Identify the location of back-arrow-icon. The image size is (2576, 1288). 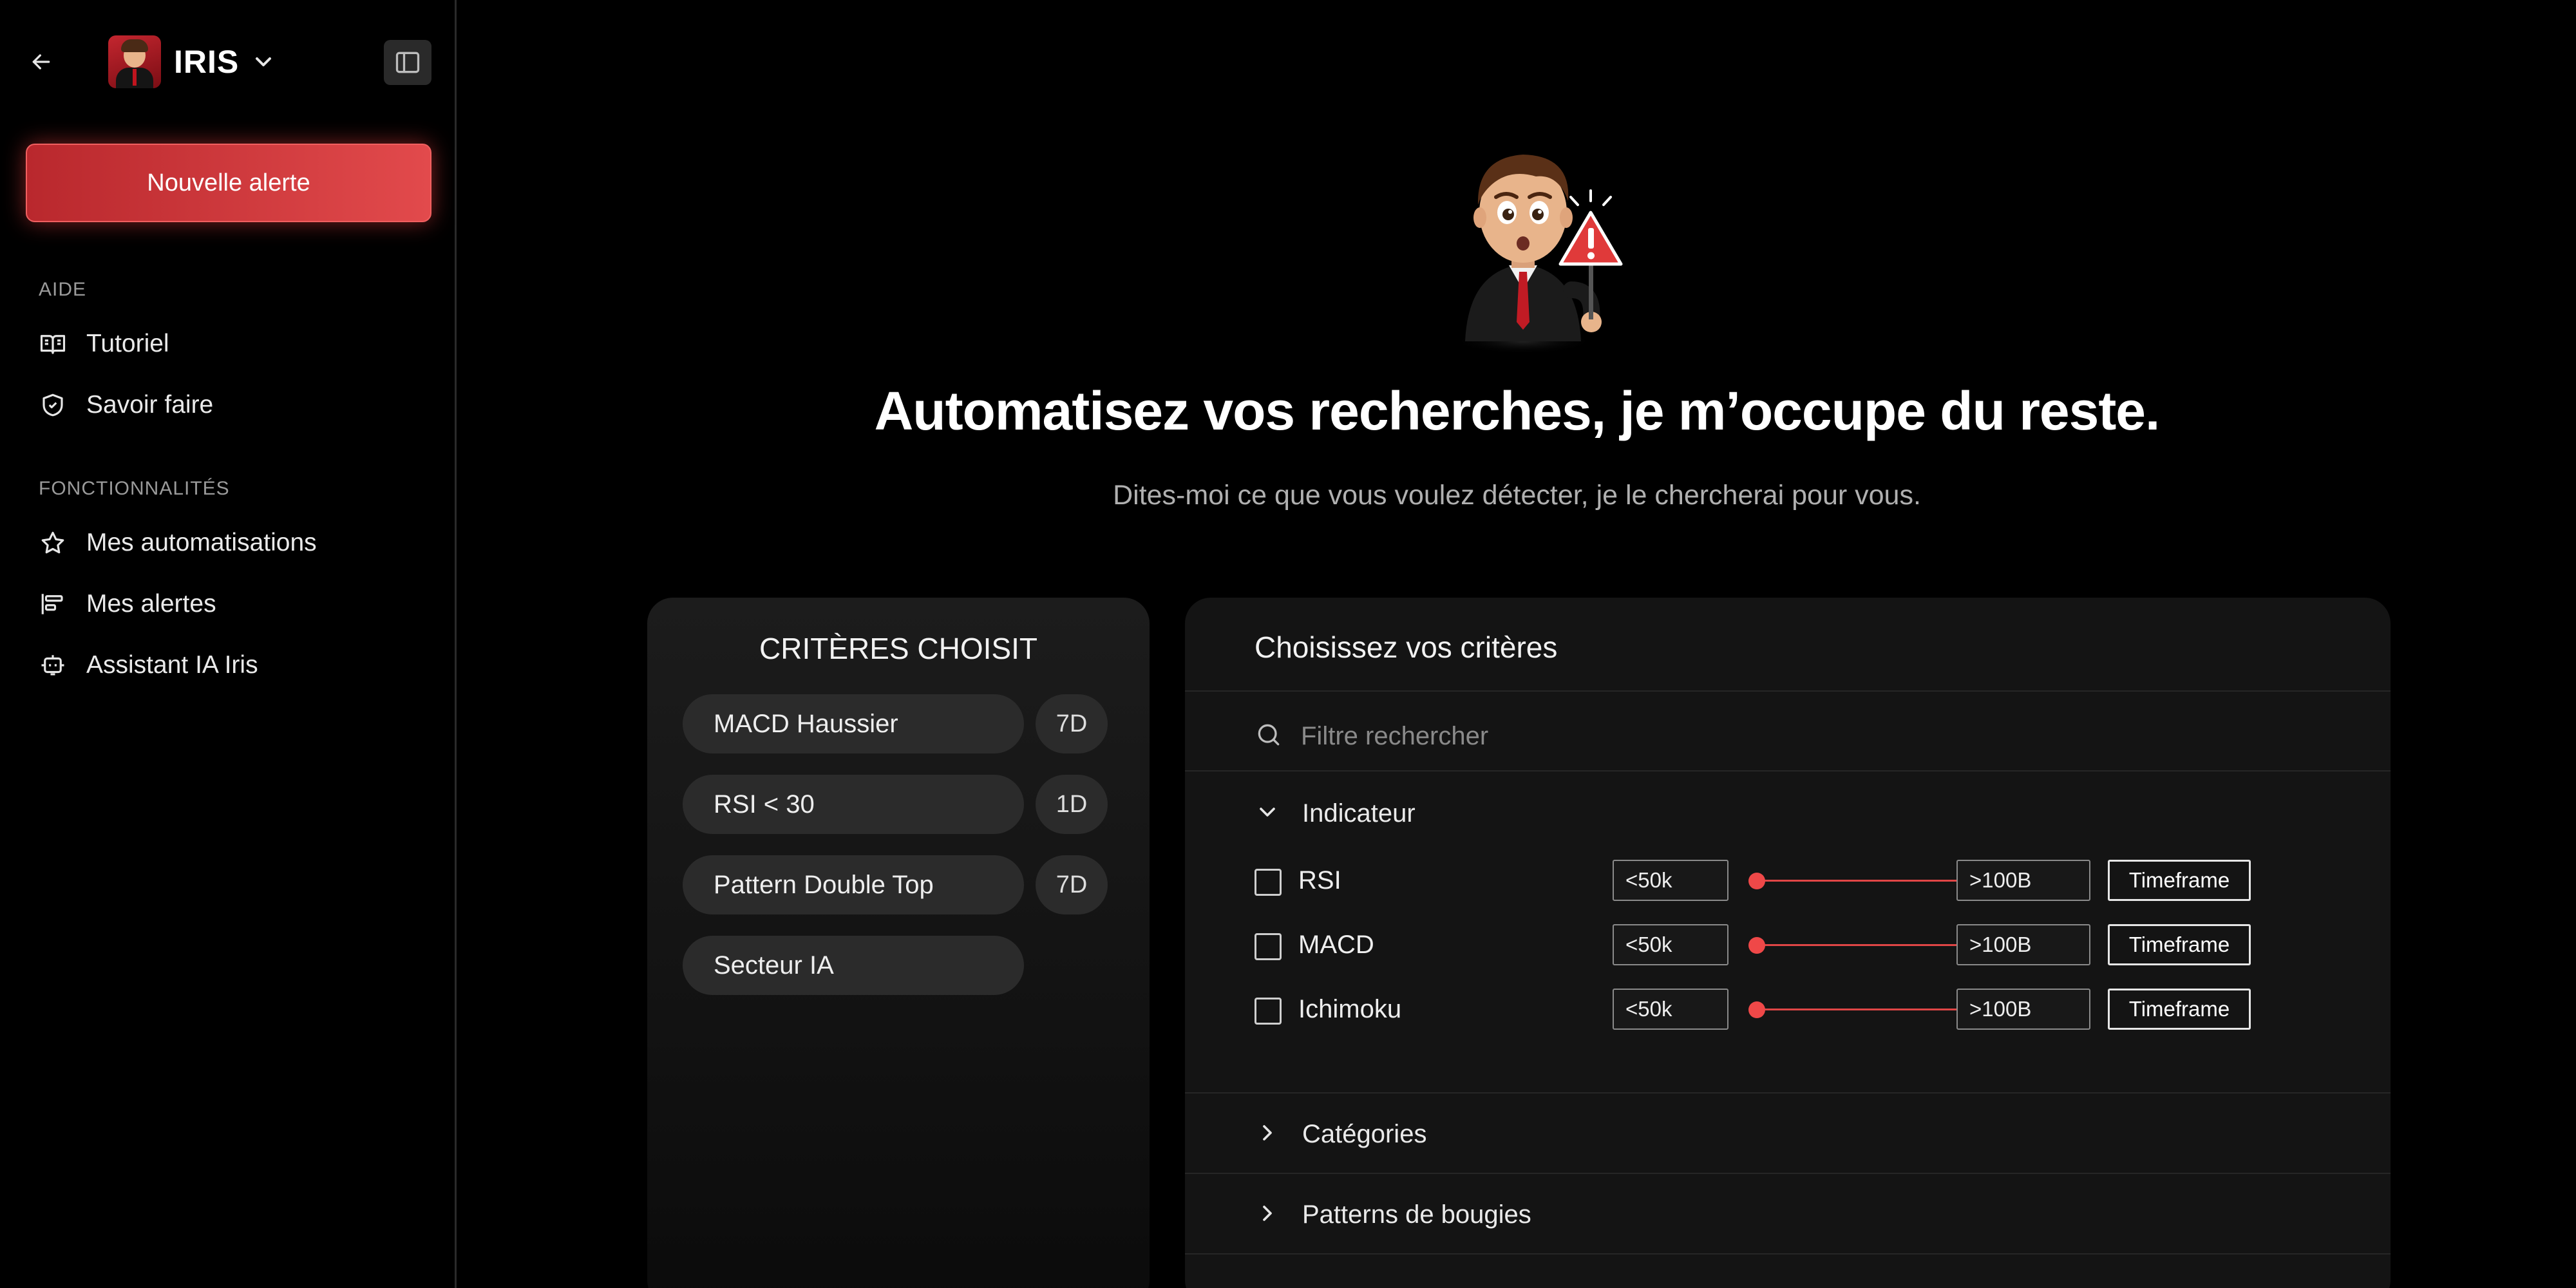
(41, 62).